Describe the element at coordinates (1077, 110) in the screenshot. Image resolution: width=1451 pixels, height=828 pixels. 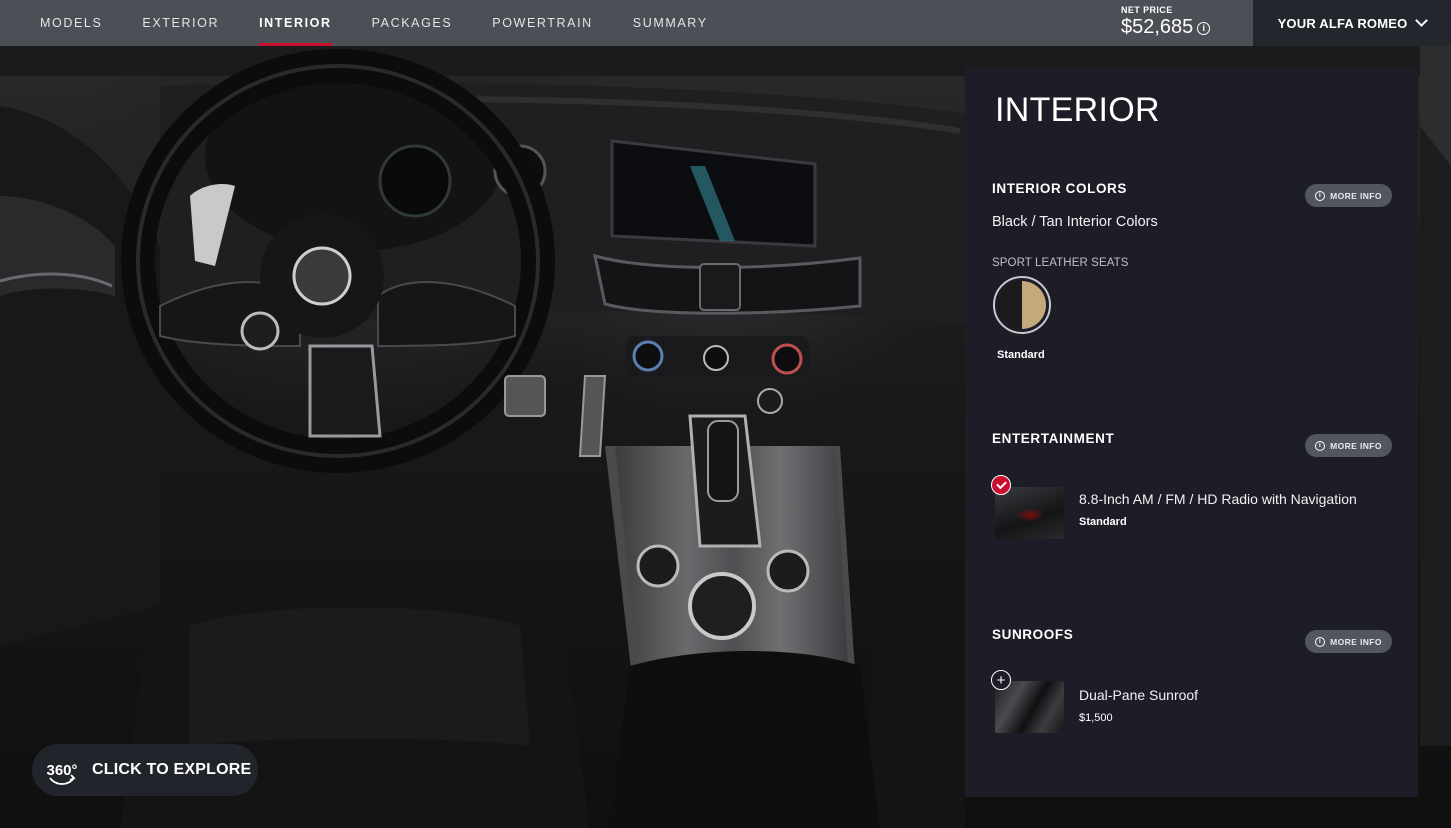
I see `panel-title: INTERIOR` at that location.